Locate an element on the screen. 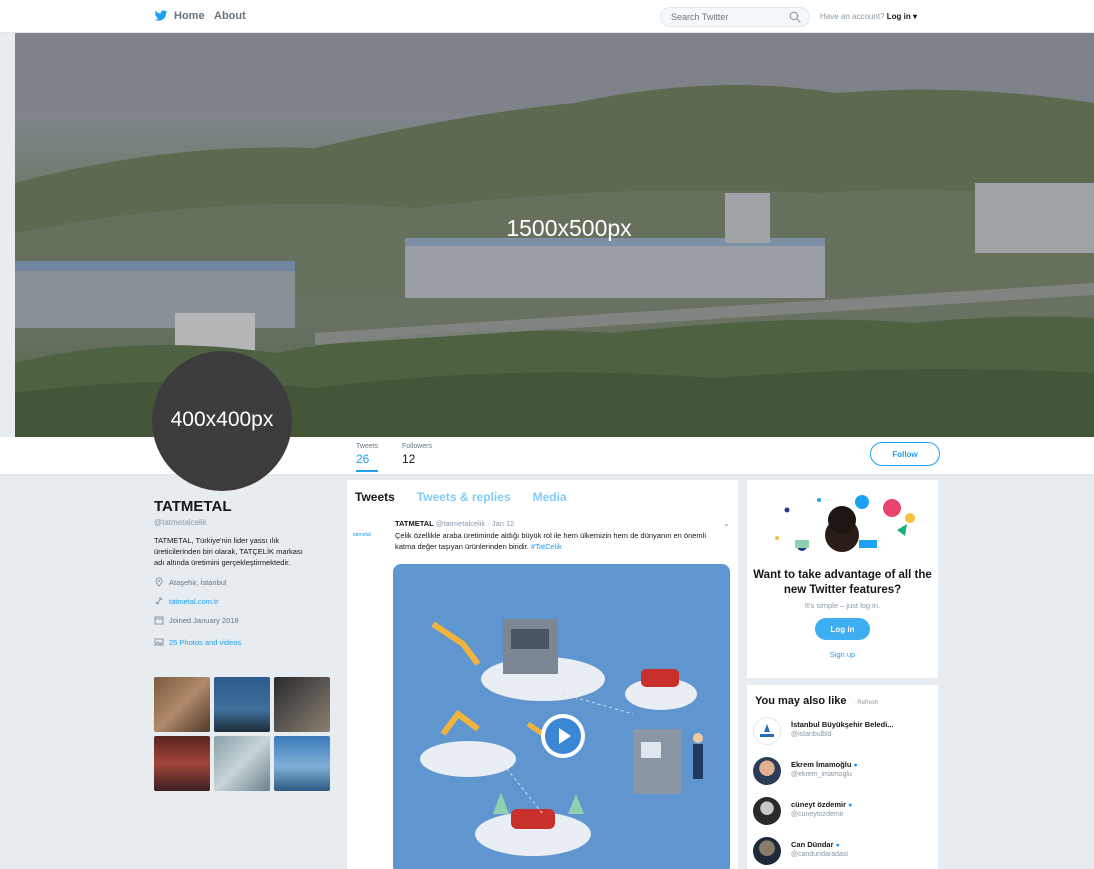 This screenshot has height=869, width=1094. suggestion-handle: @cuneytozdemir is located at coordinates (817, 814).